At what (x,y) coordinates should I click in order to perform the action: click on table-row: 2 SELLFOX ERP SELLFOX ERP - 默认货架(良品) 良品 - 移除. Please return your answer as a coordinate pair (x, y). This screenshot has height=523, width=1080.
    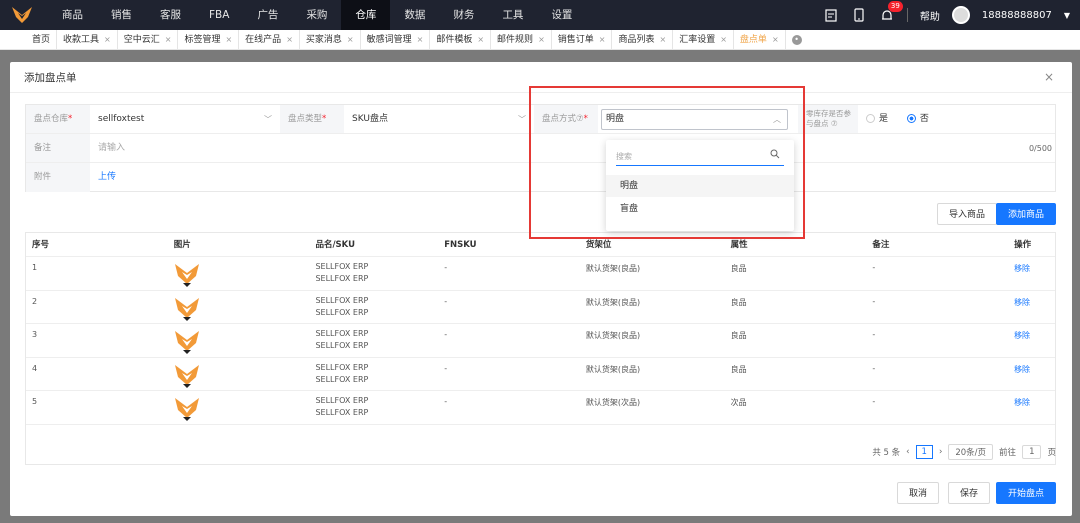
    Looking at the image, I should click on (540, 307).